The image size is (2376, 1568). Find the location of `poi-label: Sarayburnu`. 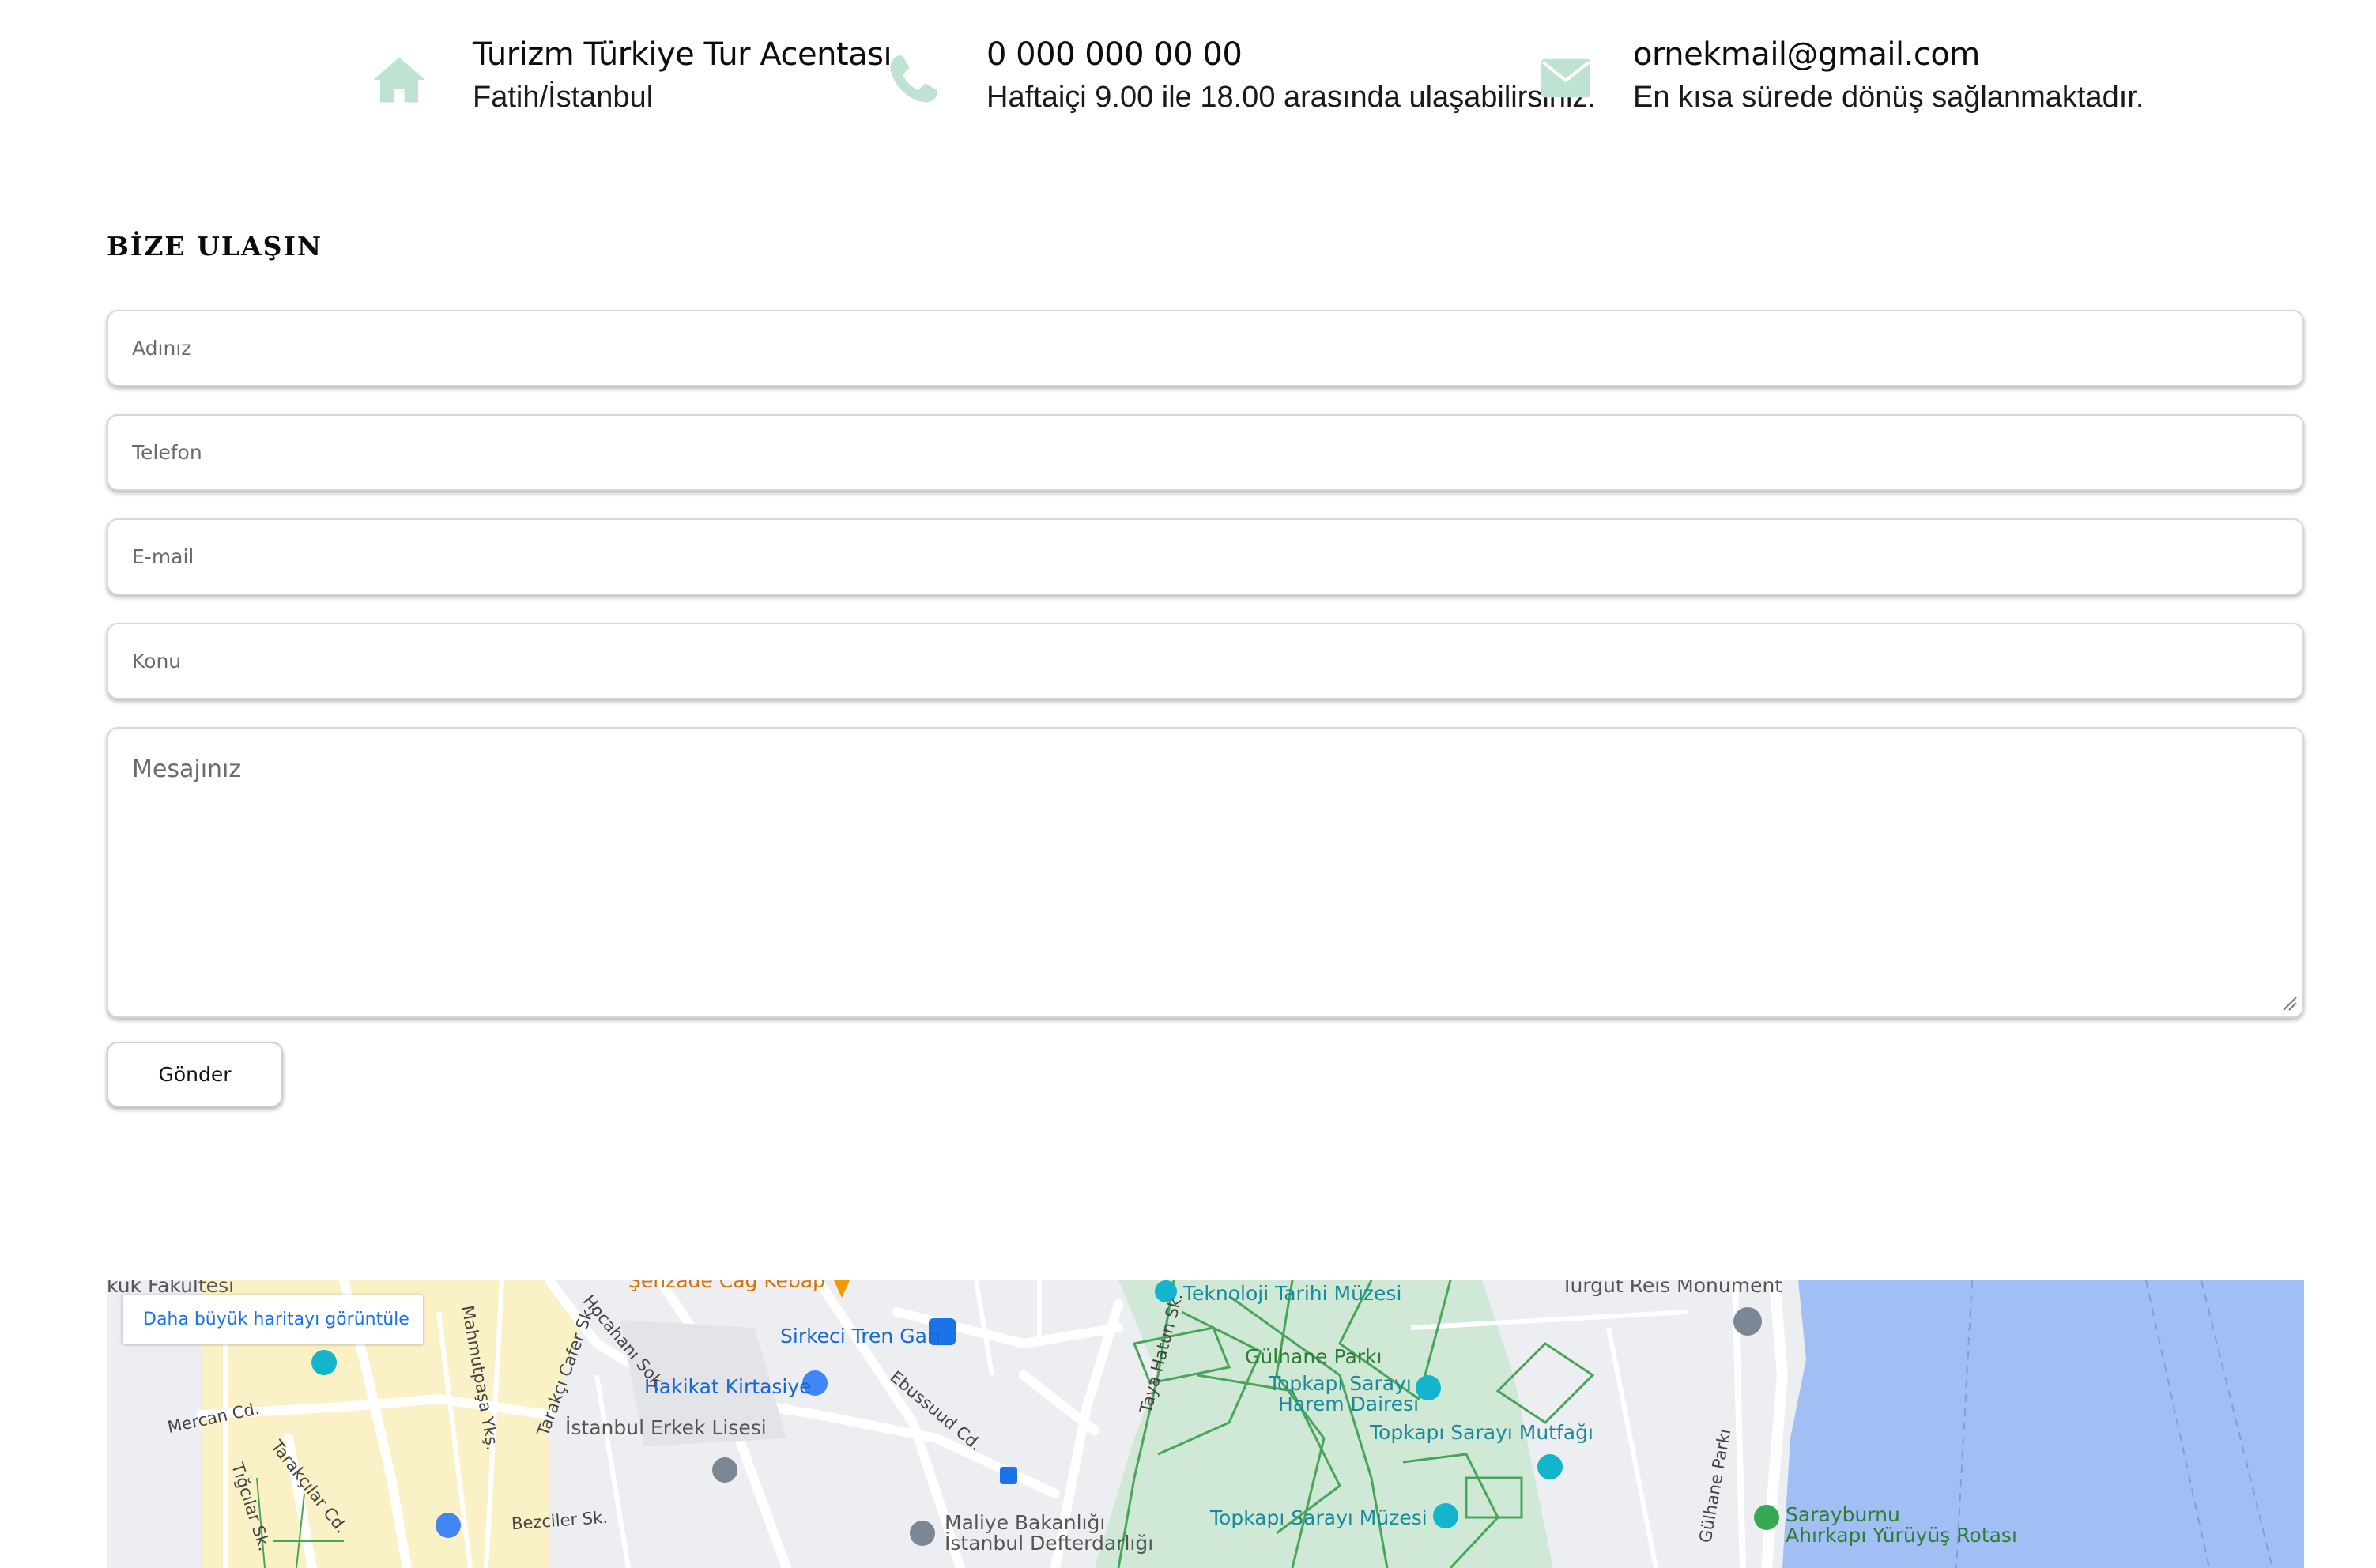

poi-label: Sarayburnu is located at coordinates (1843, 1514).